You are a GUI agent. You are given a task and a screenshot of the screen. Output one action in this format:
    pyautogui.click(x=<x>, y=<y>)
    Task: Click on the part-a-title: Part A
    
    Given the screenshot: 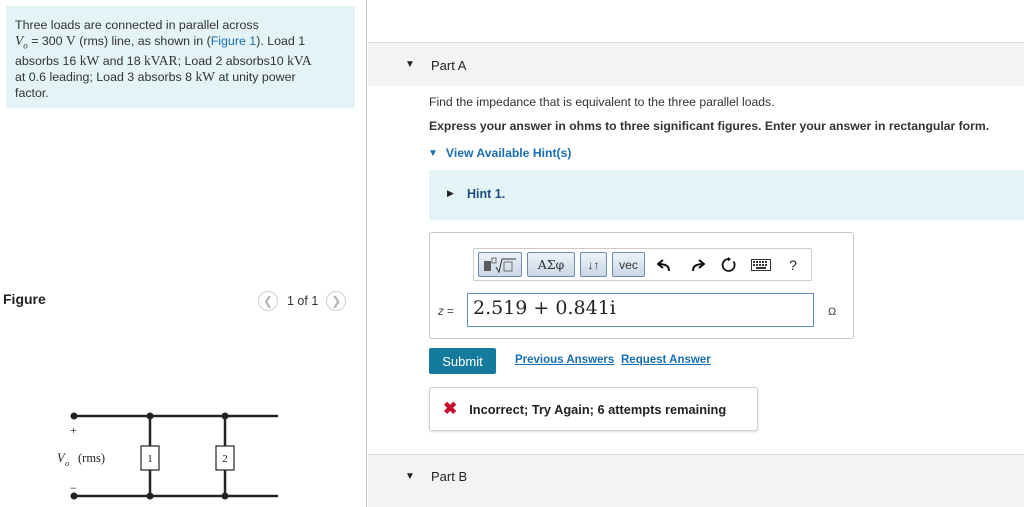 What is the action you would take?
    pyautogui.click(x=449, y=65)
    